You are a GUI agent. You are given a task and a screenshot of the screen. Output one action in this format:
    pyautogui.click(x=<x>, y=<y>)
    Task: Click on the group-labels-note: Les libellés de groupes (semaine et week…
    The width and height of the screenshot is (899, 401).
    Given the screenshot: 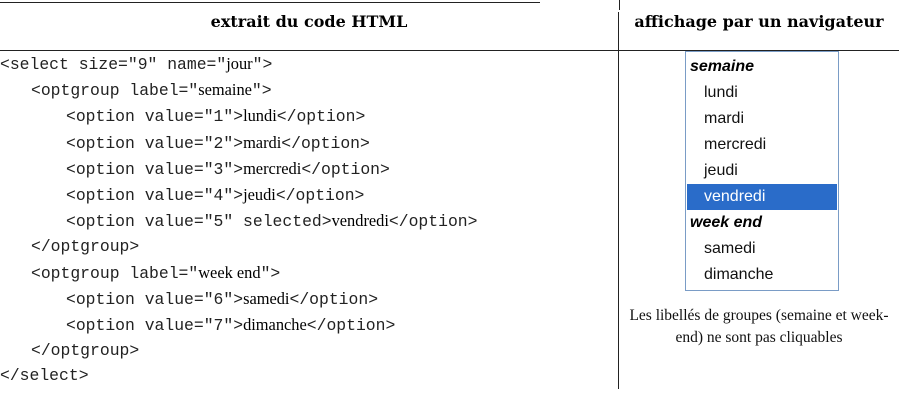 What is the action you would take?
    pyautogui.click(x=759, y=326)
    